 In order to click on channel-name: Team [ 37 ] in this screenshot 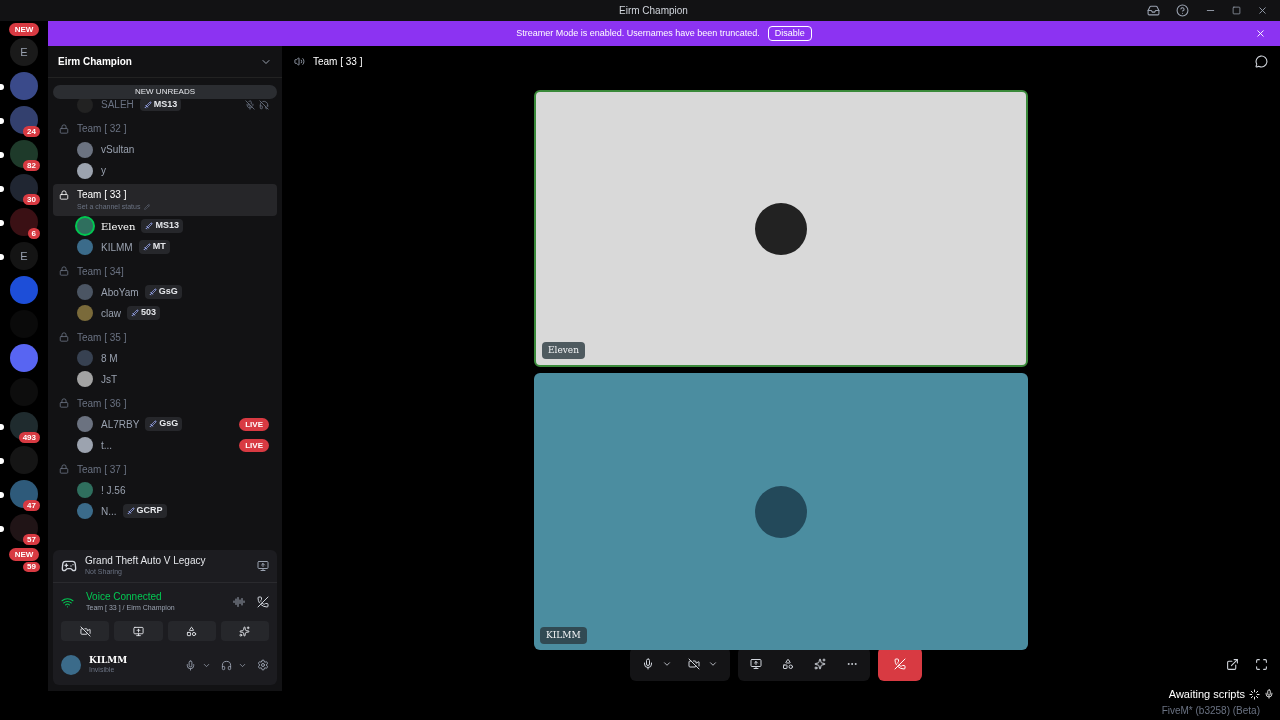, I will do `click(102, 469)`.